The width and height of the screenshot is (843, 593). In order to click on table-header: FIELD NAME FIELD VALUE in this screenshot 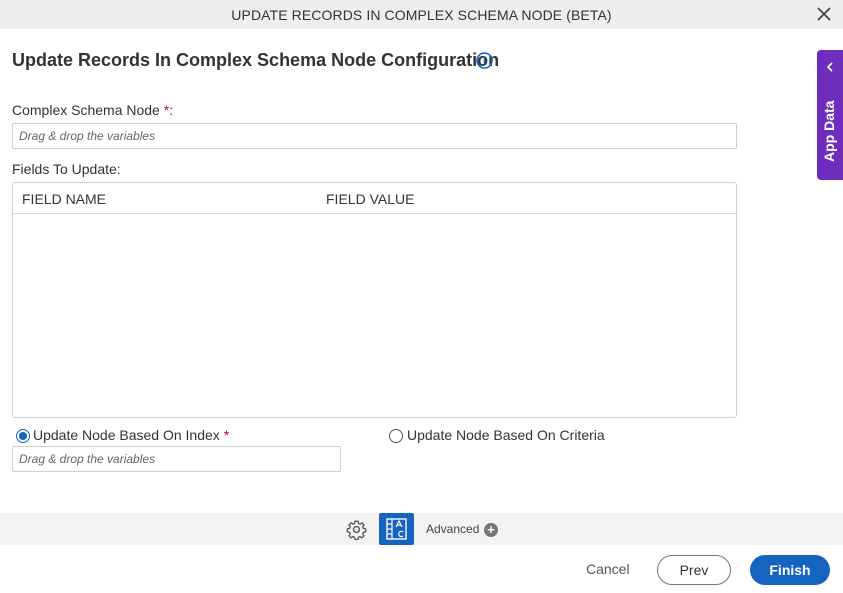, I will do `click(374, 198)`.